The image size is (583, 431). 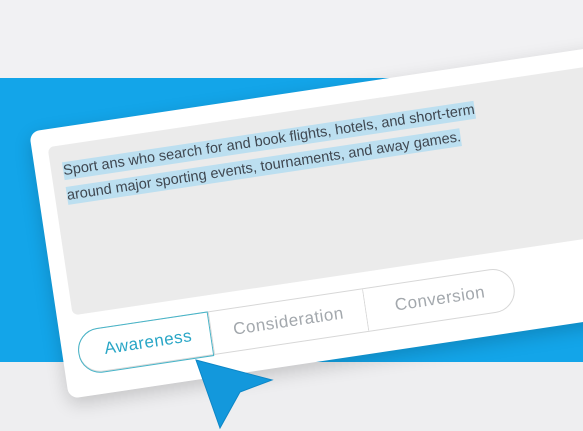 What do you see at coordinates (234, 394) in the screenshot?
I see `pointer-arrow-icon` at bounding box center [234, 394].